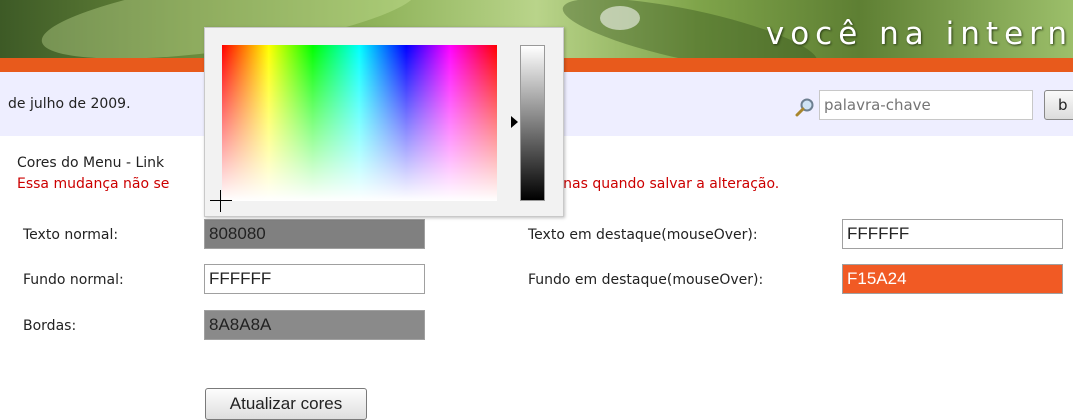 The height and width of the screenshot is (420, 1073). What do you see at coordinates (620, 18) in the screenshot?
I see `banner-water-drop` at bounding box center [620, 18].